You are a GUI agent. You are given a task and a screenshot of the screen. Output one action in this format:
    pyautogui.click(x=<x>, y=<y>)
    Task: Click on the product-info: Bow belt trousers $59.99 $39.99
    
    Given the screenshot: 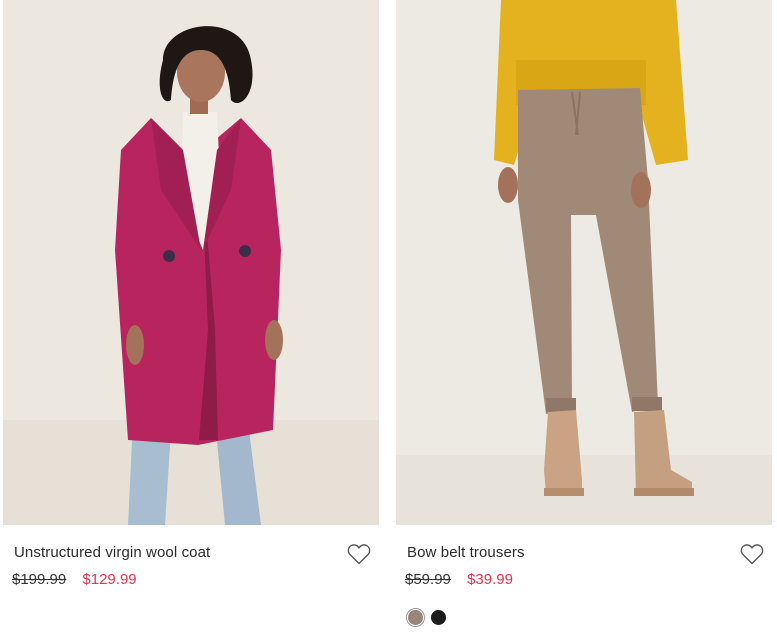 What is the action you would take?
    pyautogui.click(x=584, y=582)
    